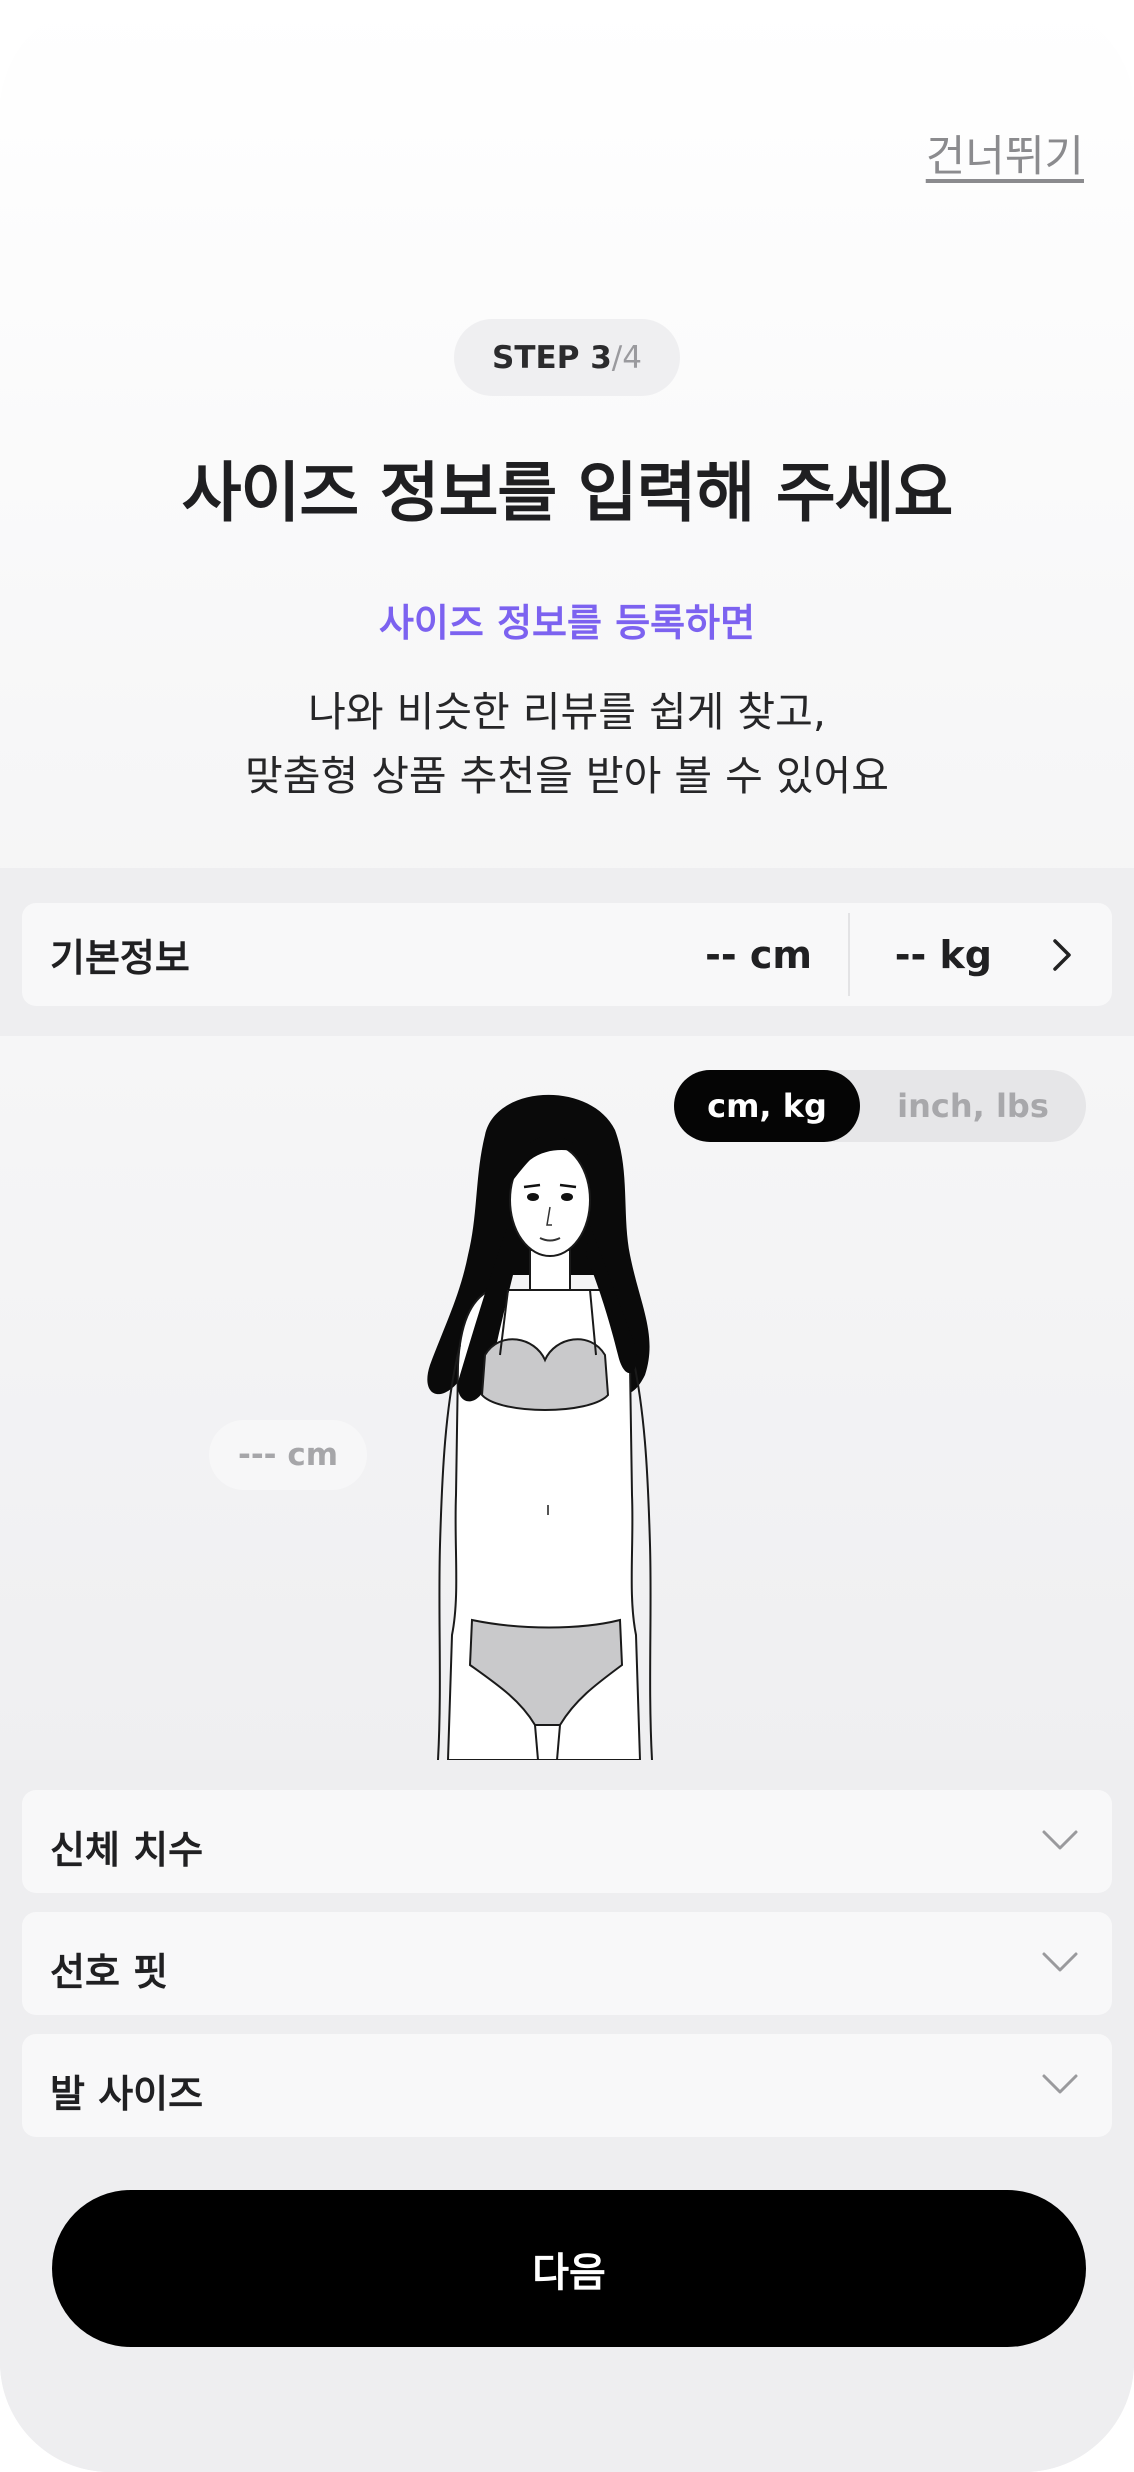 The image size is (1134, 2472). Describe the element at coordinates (567, 623) in the screenshot. I see `accent-subtitle: 사이즈 정보를 등록하면` at that location.